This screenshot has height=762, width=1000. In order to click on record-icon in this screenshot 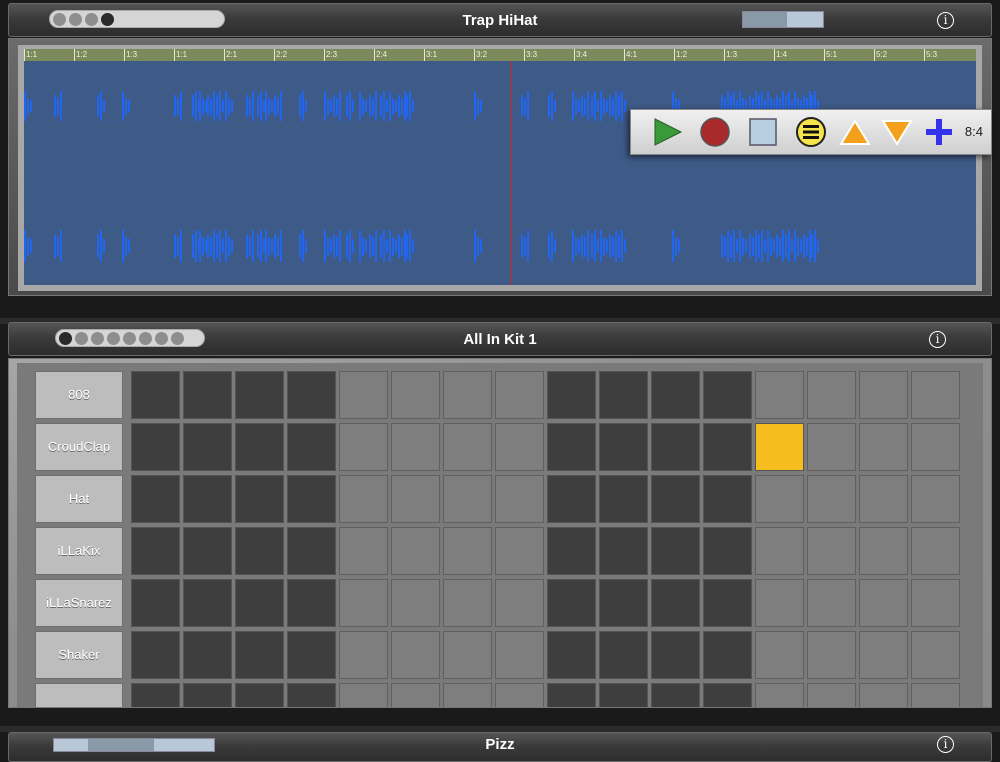, I will do `click(715, 132)`.